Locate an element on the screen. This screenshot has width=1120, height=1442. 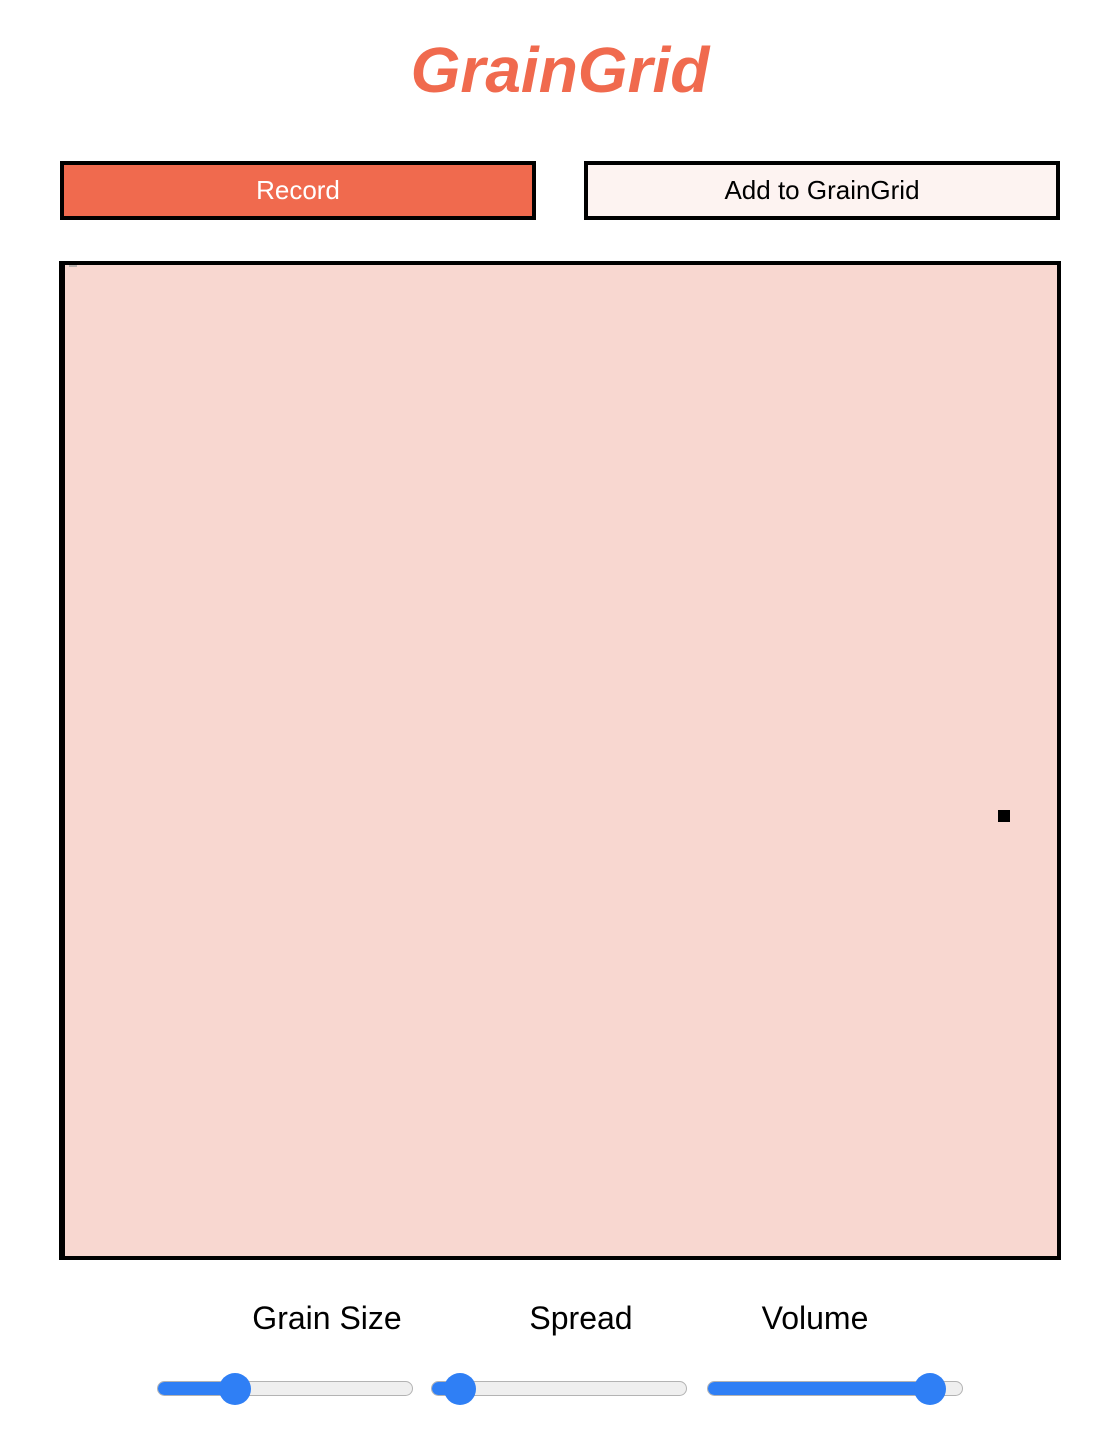
volume-label: Volume is located at coordinates (815, 1318).